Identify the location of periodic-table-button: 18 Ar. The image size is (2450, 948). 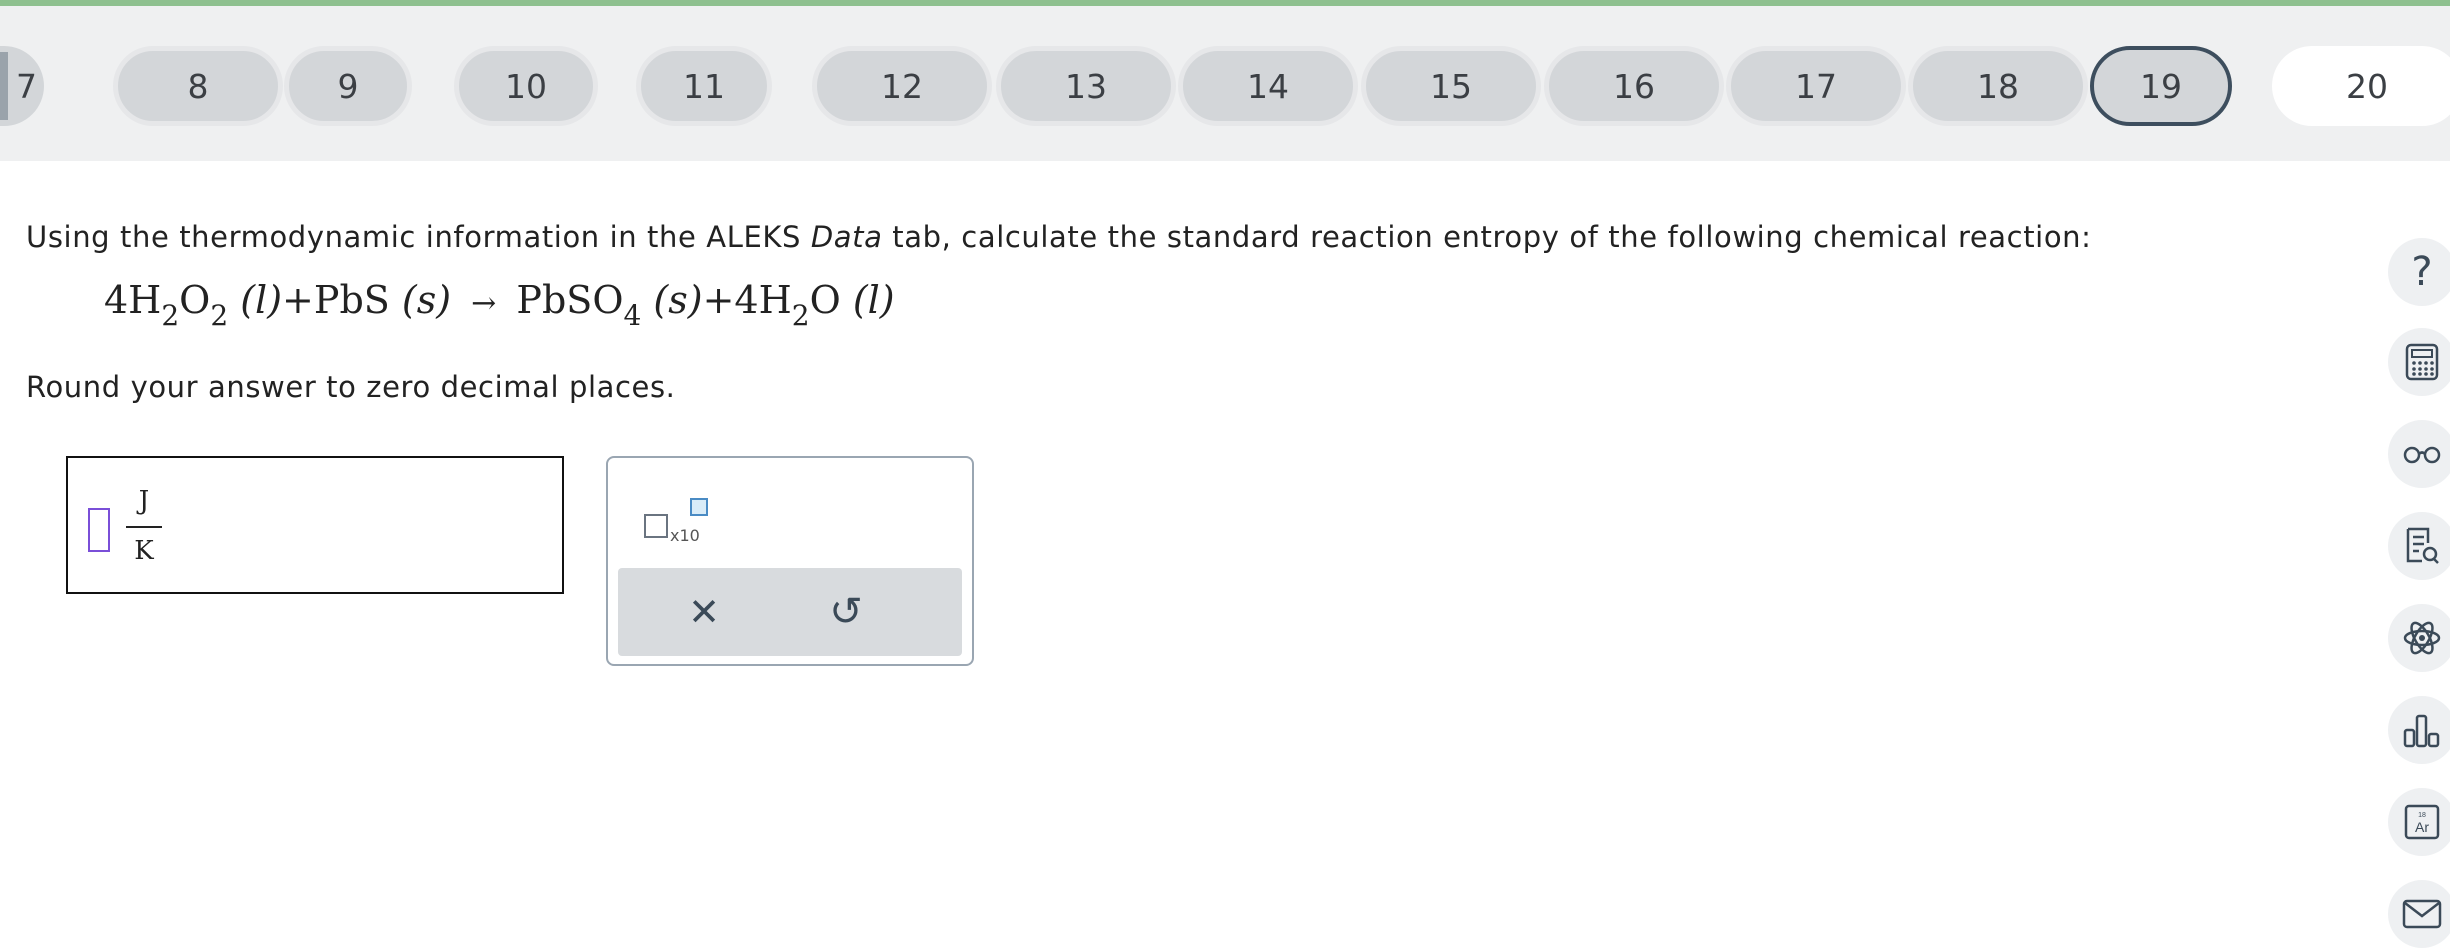
(2419, 822).